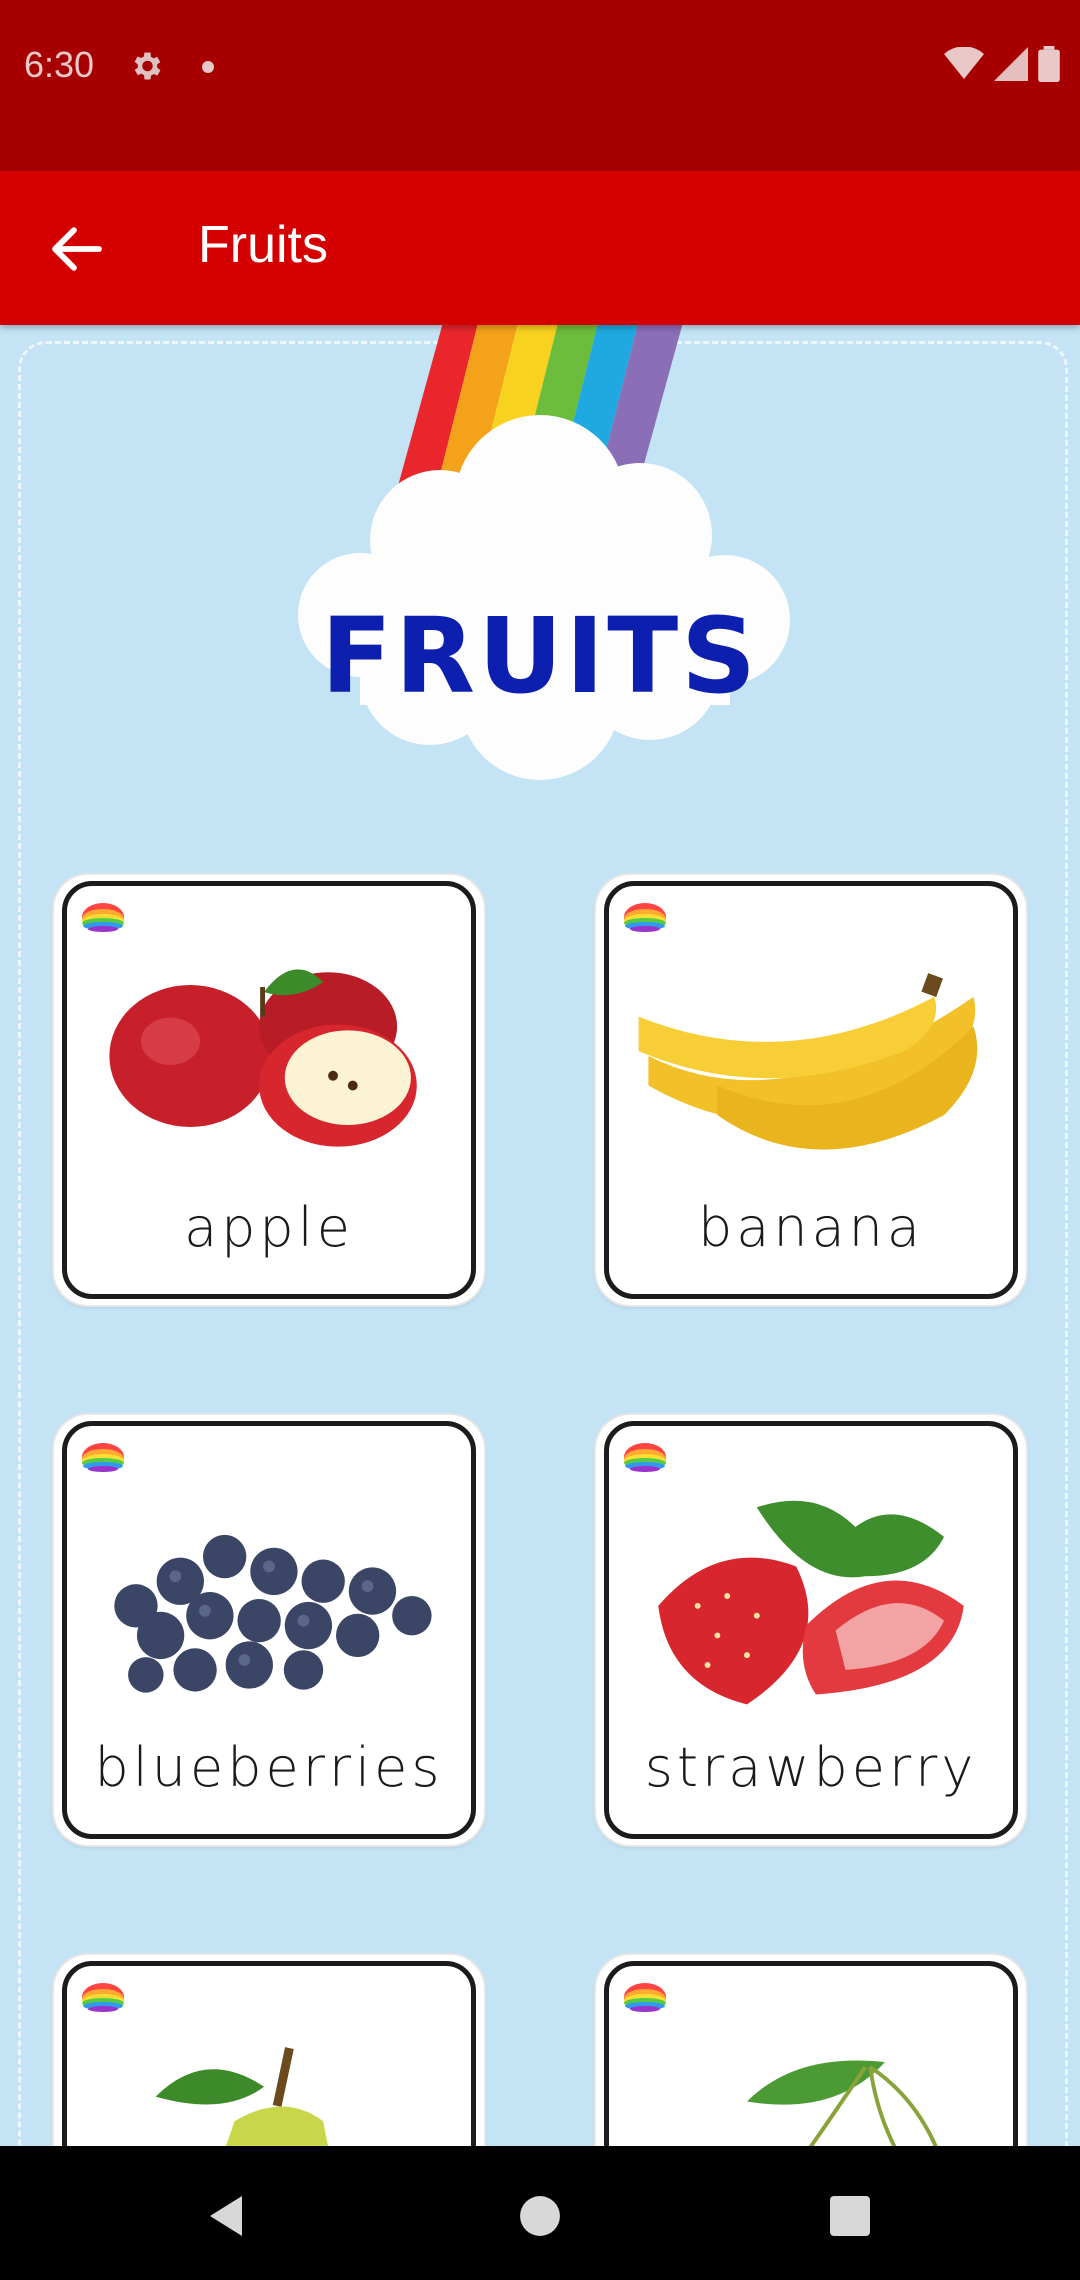  I want to click on apple-image, so click(263, 1058).